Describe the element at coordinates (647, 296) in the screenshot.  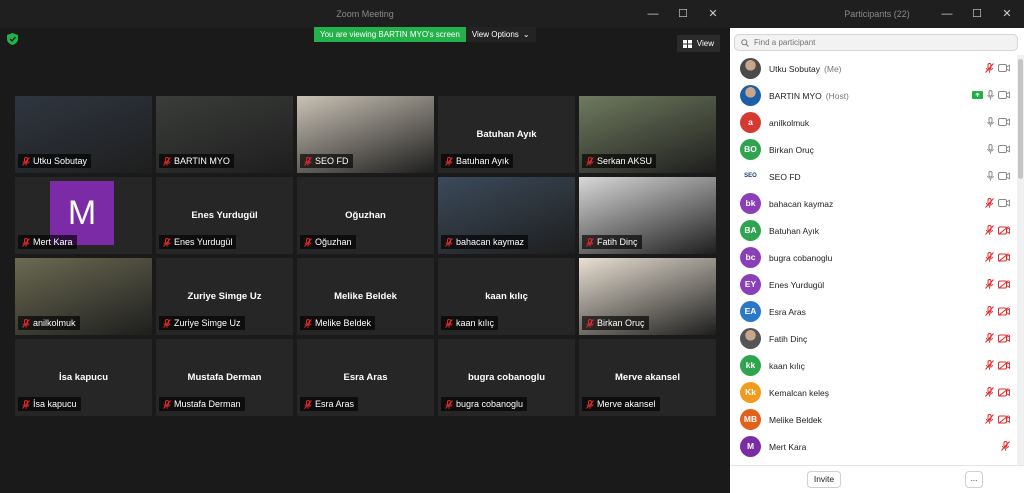
I see `video-tile: Birkan Oruç` at that location.